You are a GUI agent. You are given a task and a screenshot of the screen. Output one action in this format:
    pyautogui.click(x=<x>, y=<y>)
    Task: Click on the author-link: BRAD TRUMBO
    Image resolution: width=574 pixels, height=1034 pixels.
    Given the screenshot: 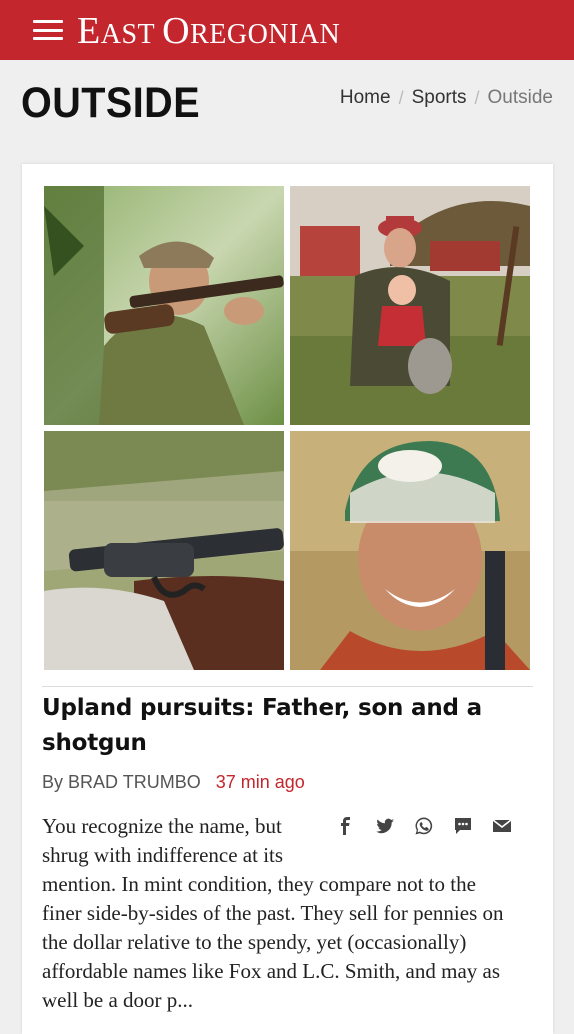 What is the action you would take?
    pyautogui.click(x=134, y=782)
    